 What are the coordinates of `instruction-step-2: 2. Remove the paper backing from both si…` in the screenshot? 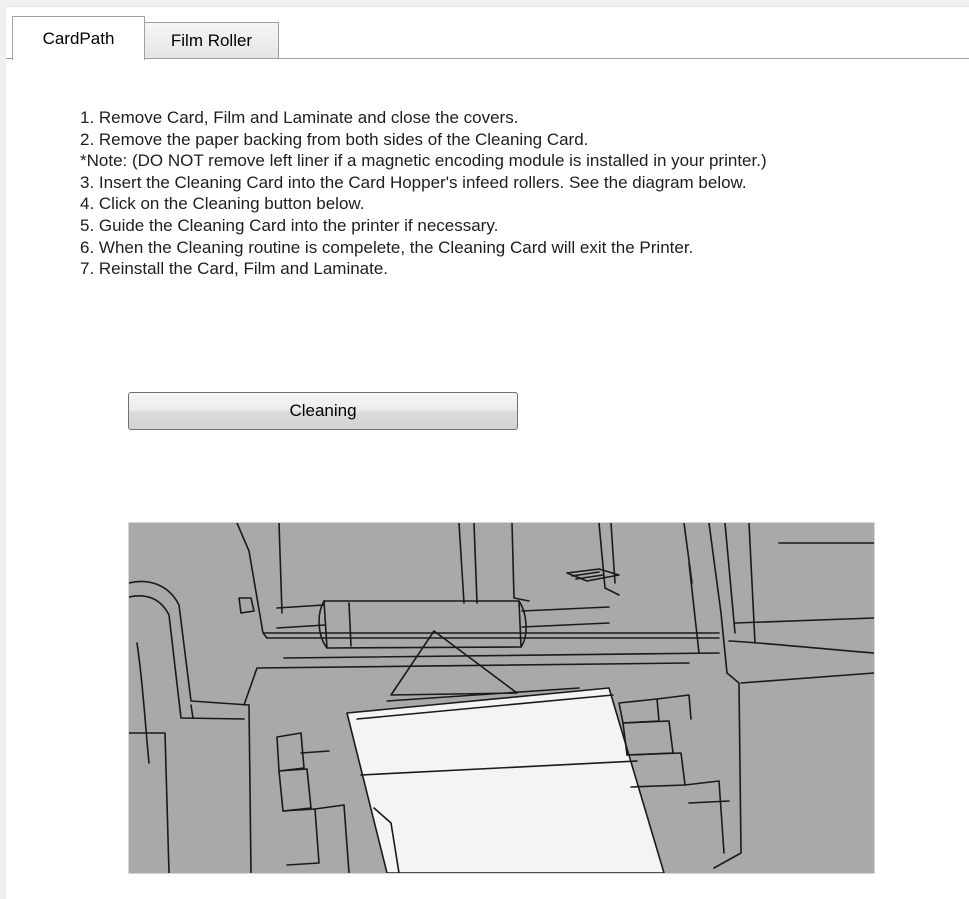 It's located at (334, 139).